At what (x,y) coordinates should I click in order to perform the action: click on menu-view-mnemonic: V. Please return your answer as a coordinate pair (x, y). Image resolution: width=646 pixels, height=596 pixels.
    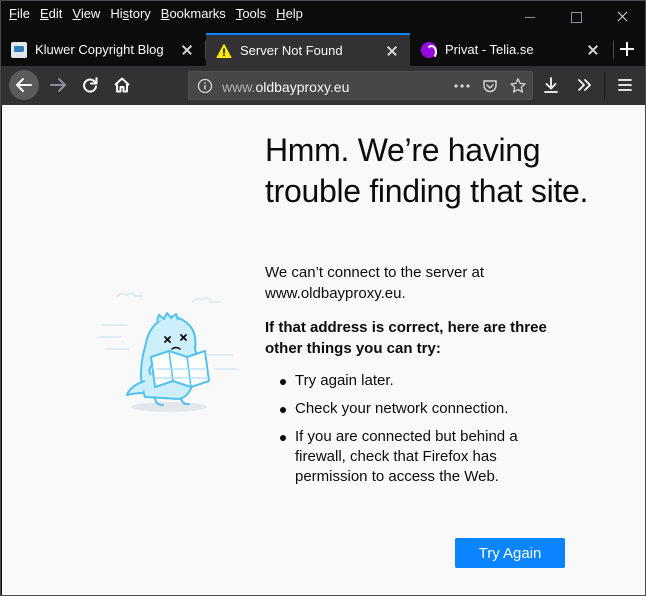
    Looking at the image, I should click on (76, 13).